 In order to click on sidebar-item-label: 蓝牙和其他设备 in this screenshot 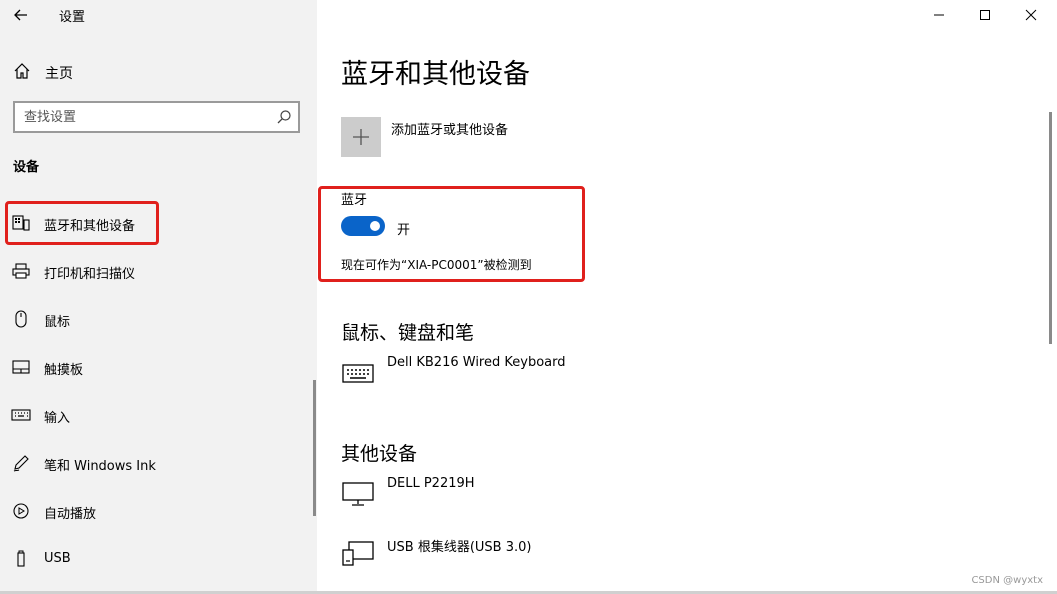, I will do `click(90, 226)`.